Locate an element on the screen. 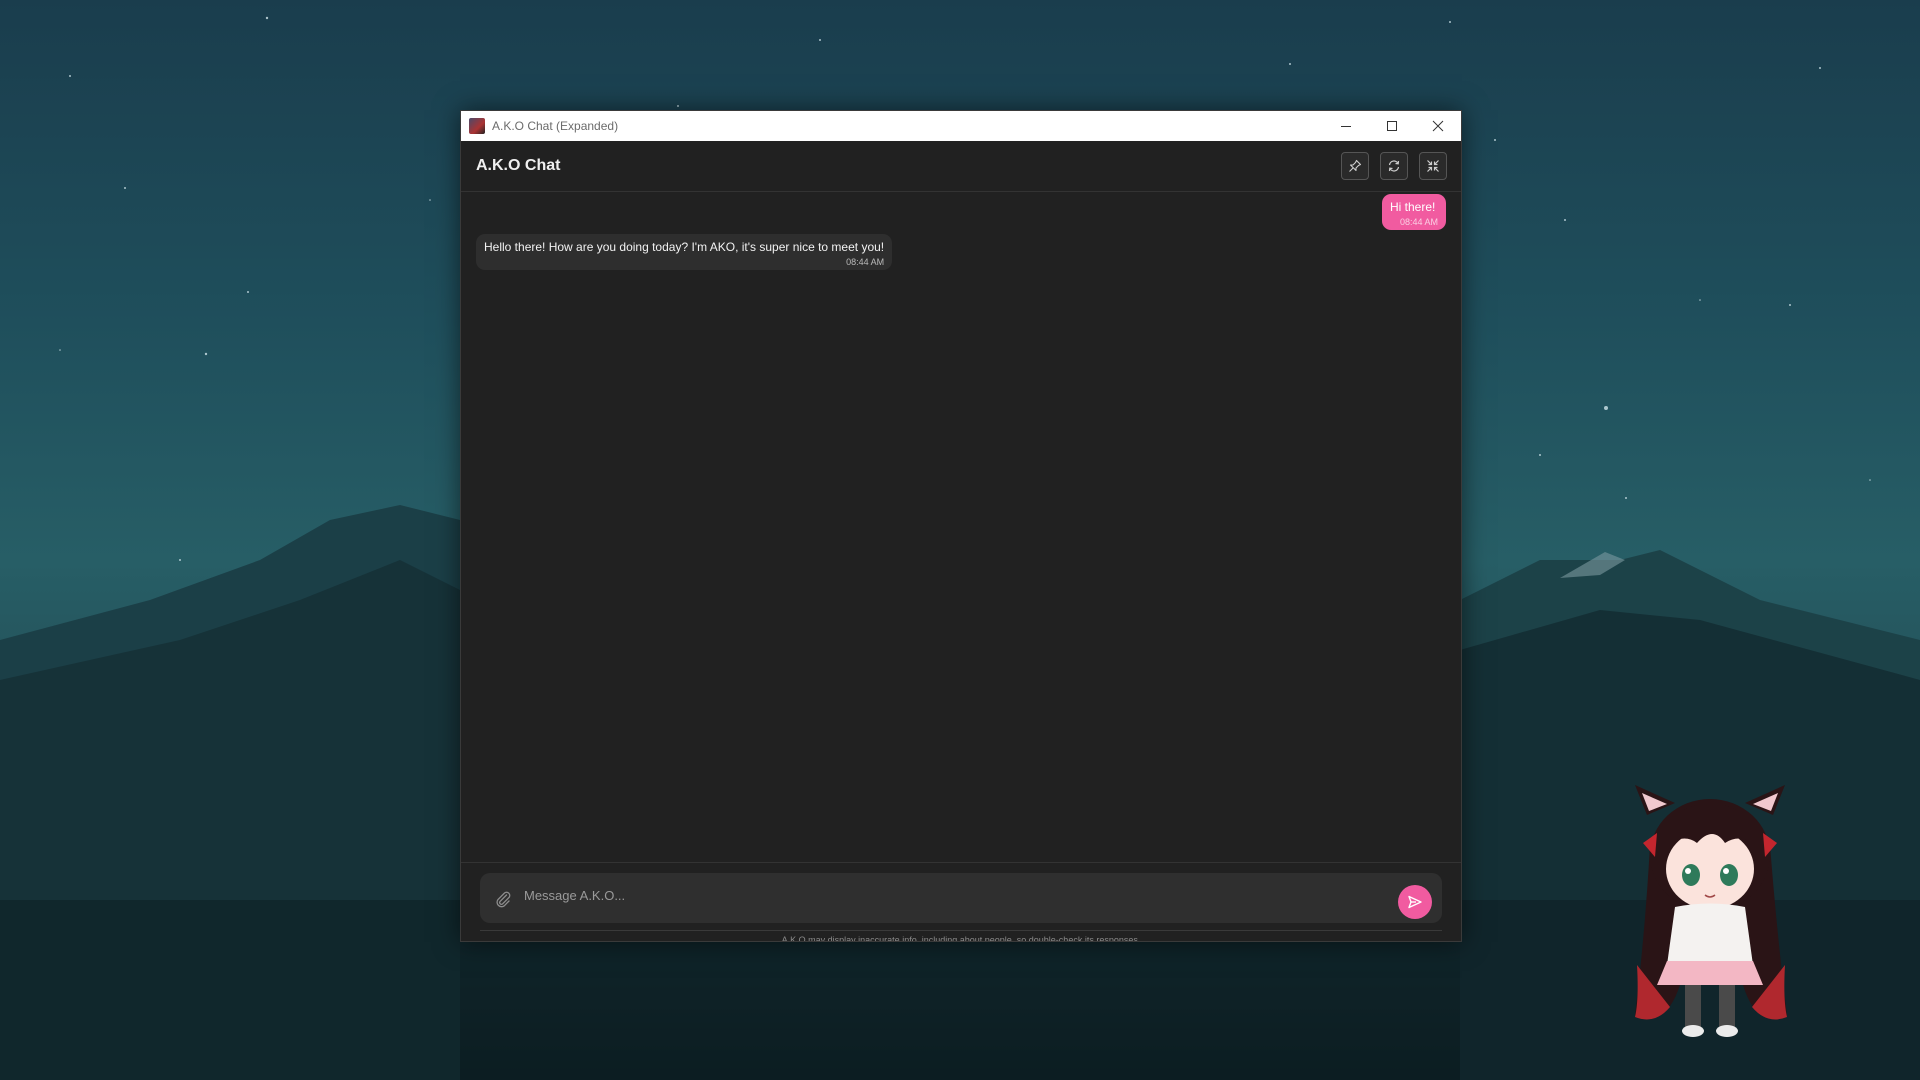  send-button is located at coordinates (1415, 902).